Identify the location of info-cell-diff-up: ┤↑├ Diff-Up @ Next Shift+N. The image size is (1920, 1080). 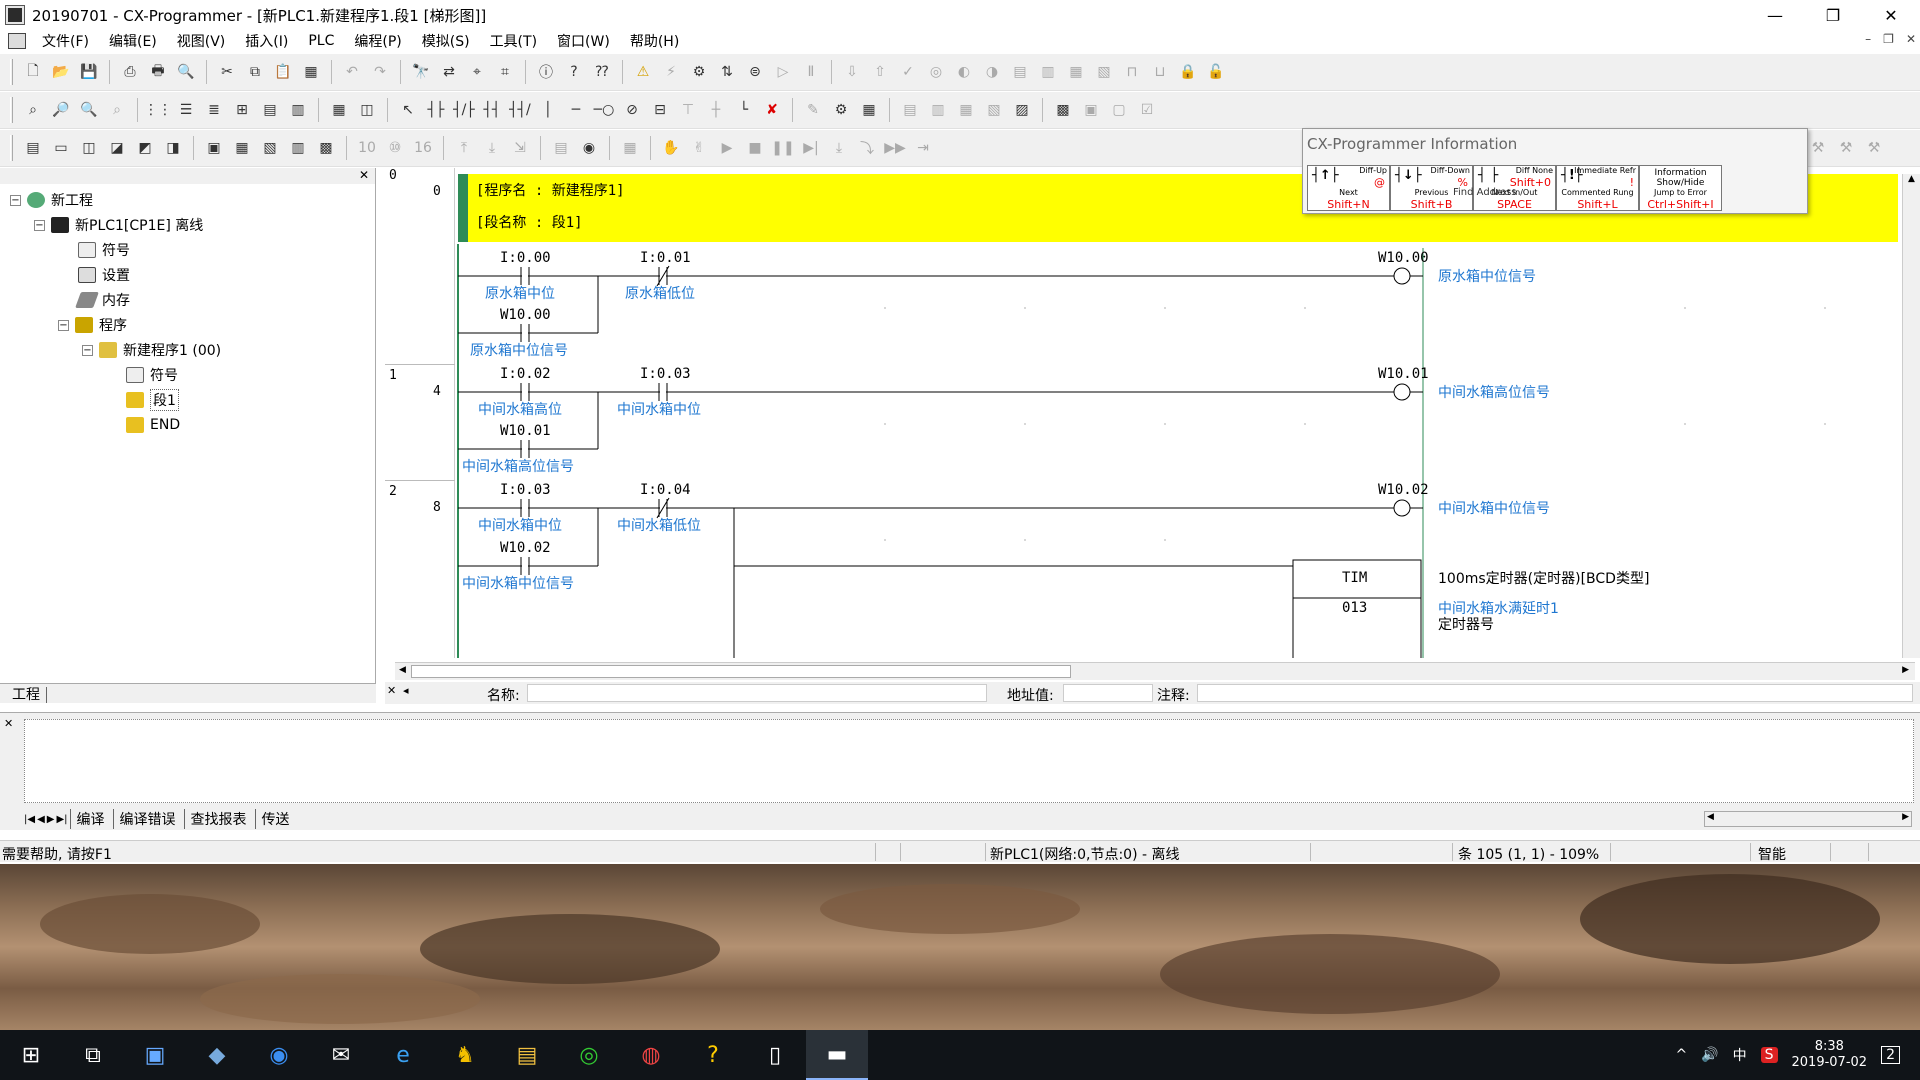
(1348, 188).